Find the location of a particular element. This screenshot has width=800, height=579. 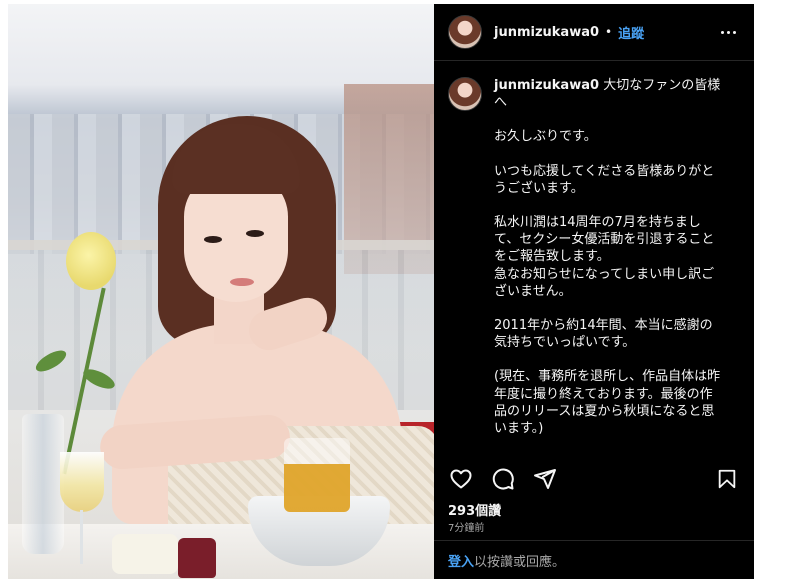

more-horizontal-icon is located at coordinates (728, 32).